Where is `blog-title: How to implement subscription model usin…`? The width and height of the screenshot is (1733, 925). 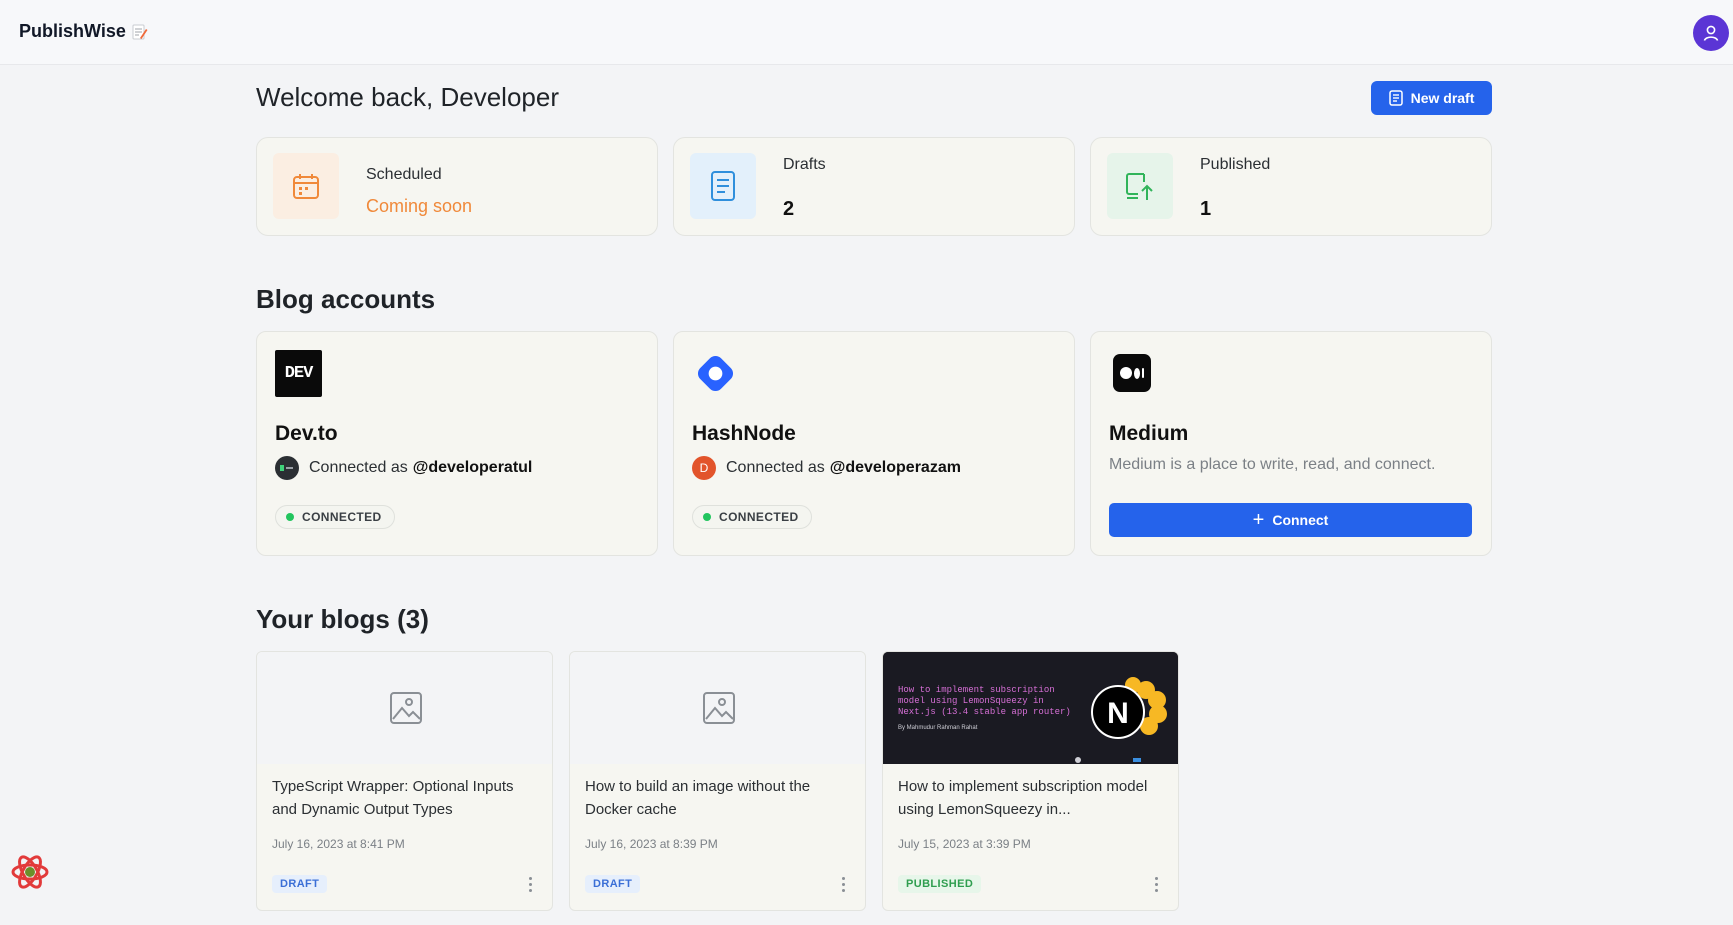
blog-title: How to implement subscription model usin… is located at coordinates (1033, 798).